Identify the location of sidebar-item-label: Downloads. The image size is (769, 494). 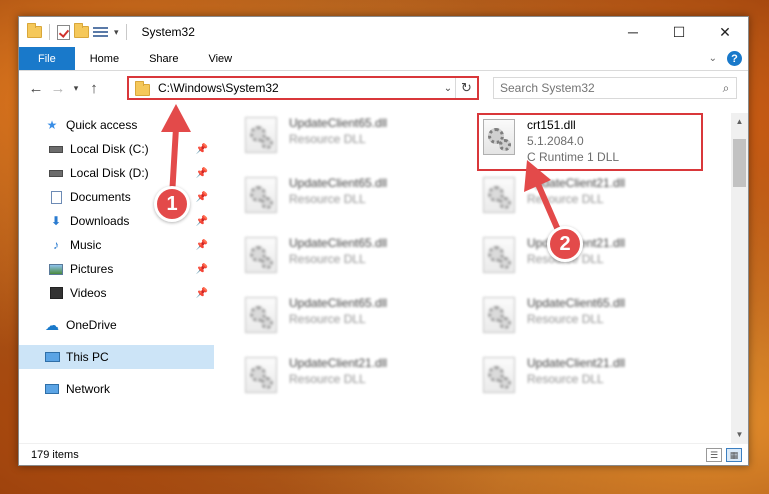
(100, 221).